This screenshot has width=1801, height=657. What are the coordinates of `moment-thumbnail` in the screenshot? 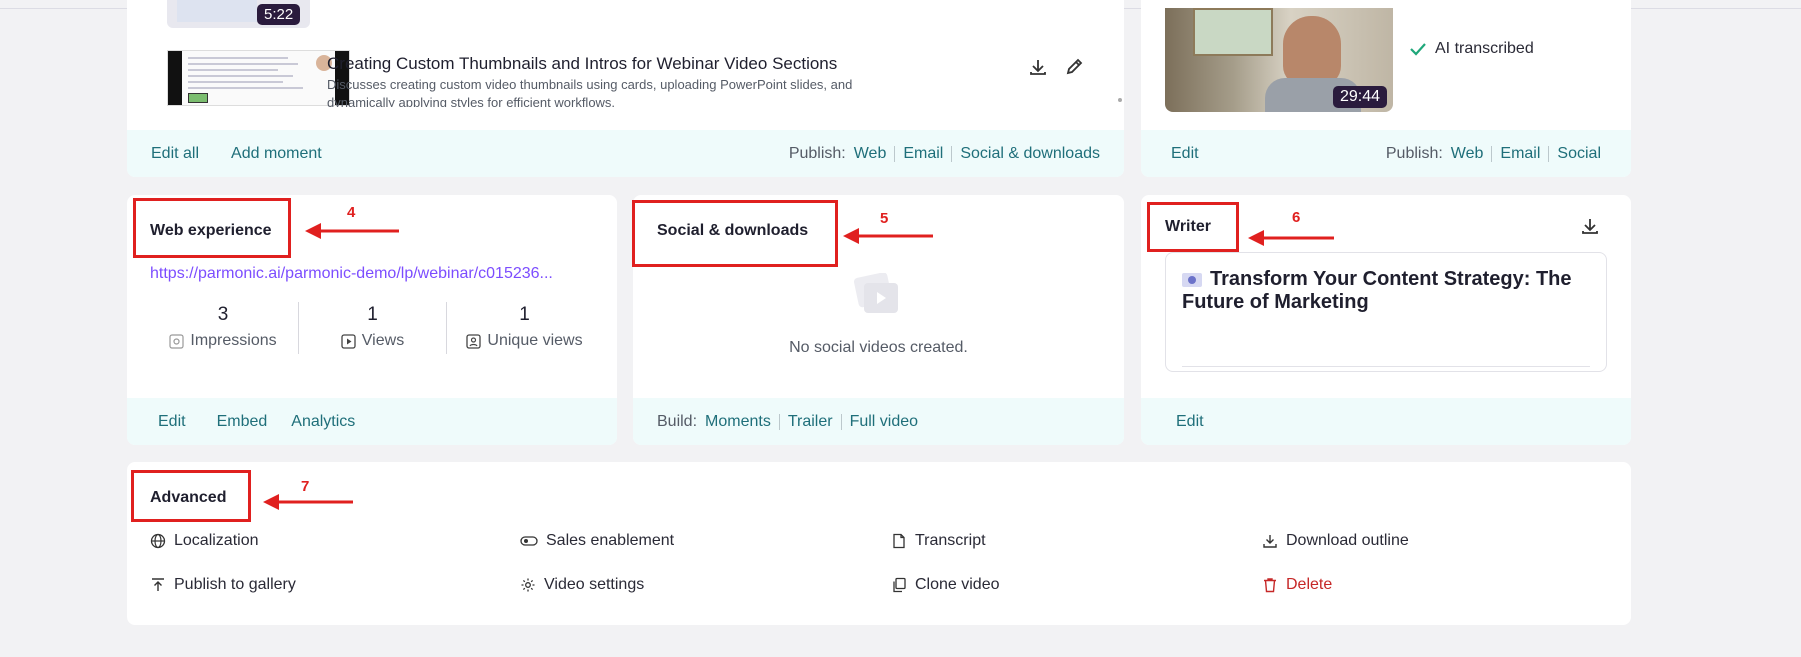 It's located at (258, 78).